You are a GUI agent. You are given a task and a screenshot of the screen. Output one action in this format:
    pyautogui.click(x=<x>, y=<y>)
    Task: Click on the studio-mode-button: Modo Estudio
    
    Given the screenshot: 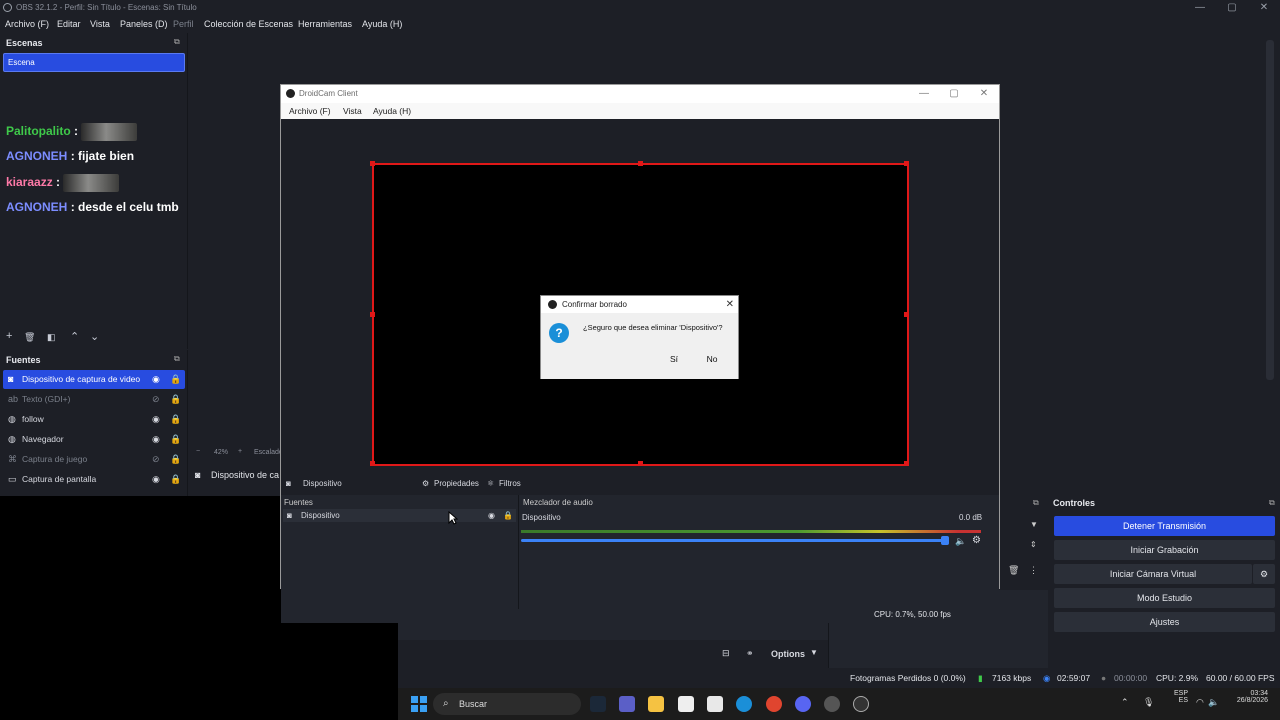 What is the action you would take?
    pyautogui.click(x=1164, y=598)
    